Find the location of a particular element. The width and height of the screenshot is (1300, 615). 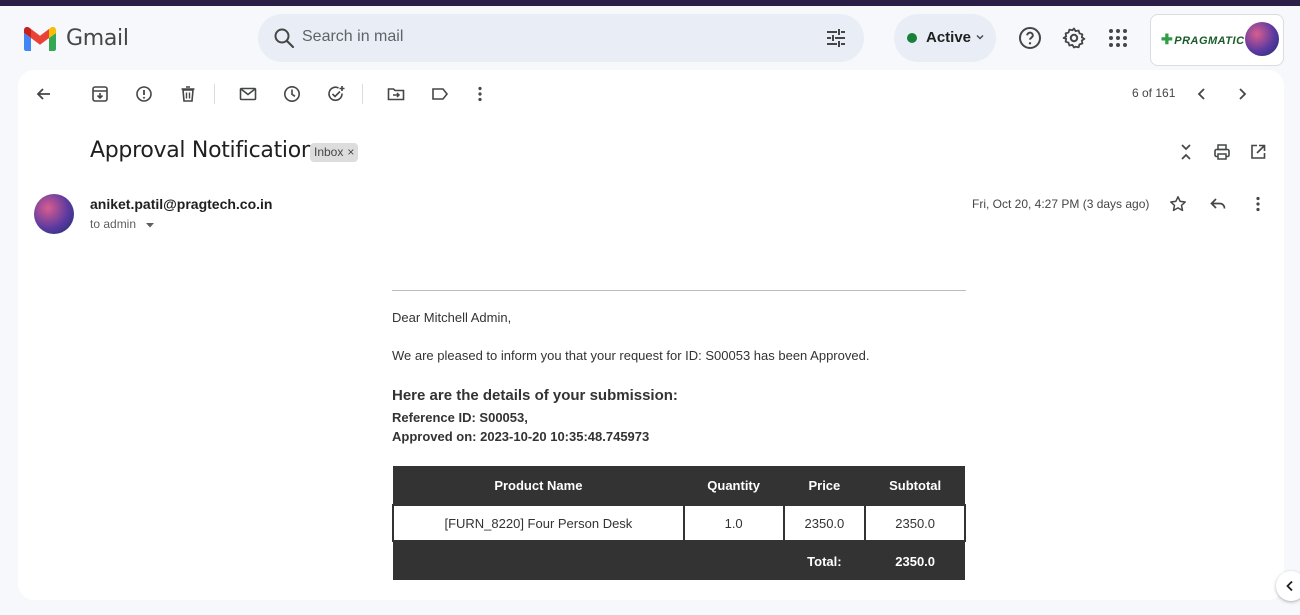

quantity-cell: 1.0 is located at coordinates (733, 523).